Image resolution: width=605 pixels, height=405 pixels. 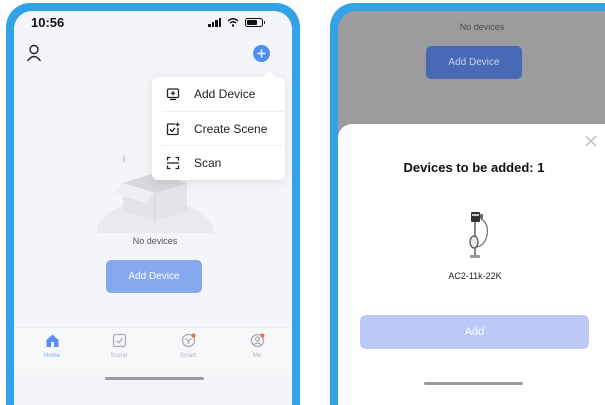 What do you see at coordinates (479, 235) in the screenshot?
I see `charger-device-icon` at bounding box center [479, 235].